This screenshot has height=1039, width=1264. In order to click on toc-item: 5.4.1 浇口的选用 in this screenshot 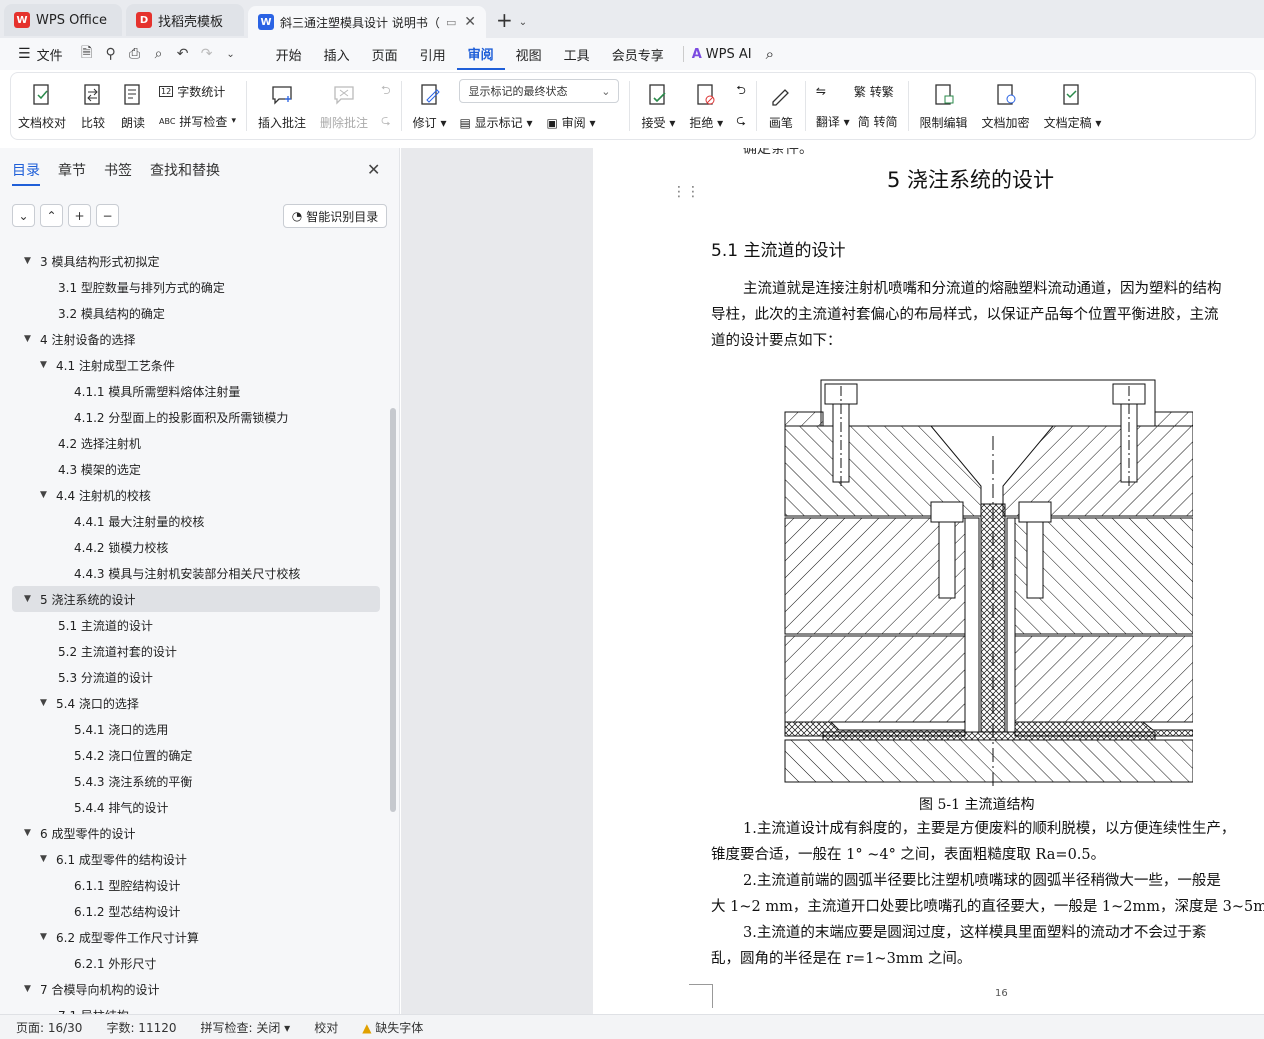, I will do `click(196, 729)`.